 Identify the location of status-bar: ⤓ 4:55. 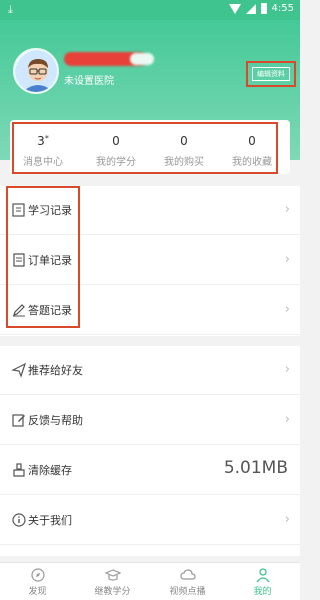
(150, 10).